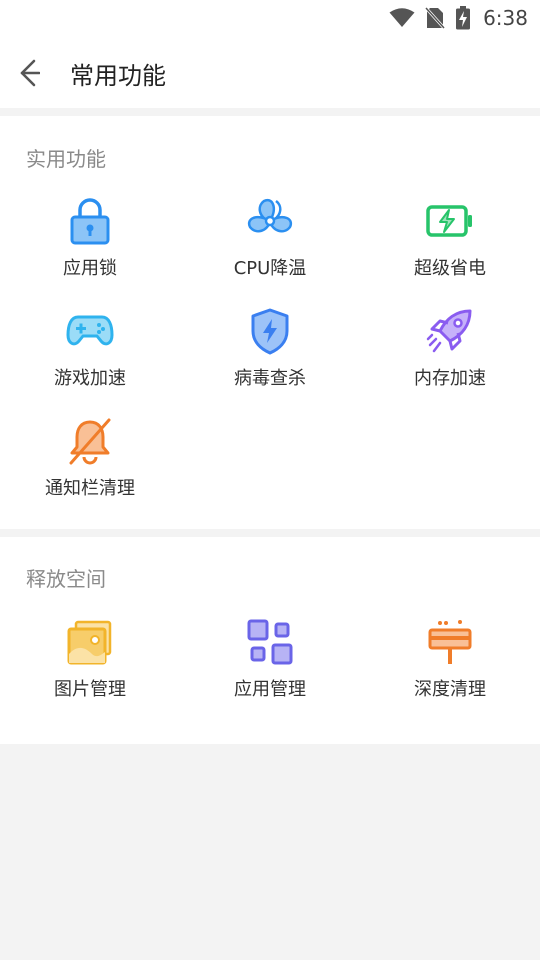  Describe the element at coordinates (450, 268) in the screenshot. I see `item-label: 超级省电` at that location.